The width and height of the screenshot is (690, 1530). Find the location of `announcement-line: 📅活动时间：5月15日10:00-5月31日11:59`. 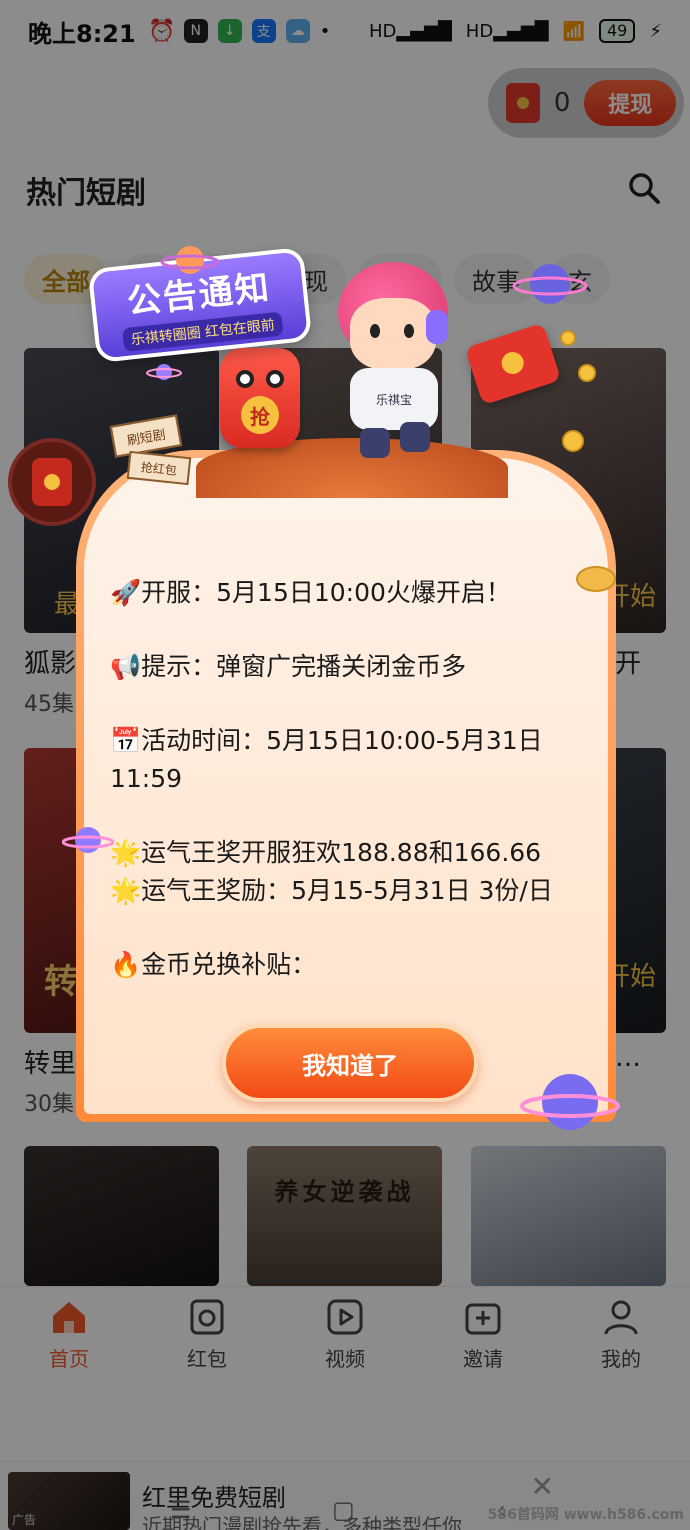

announcement-line: 📅活动时间：5月15日10:00-5月31日11:59 is located at coordinates (326, 759).